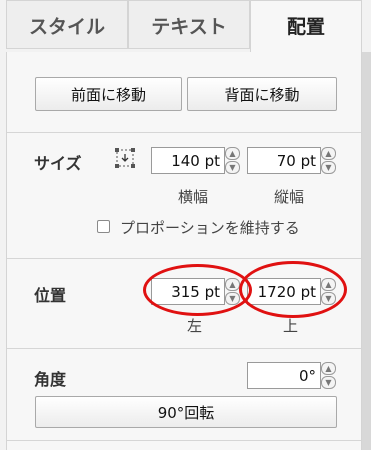 The image size is (371, 450). What do you see at coordinates (186, 412) in the screenshot?
I see `rotate-90-button: 90°回転` at bounding box center [186, 412].